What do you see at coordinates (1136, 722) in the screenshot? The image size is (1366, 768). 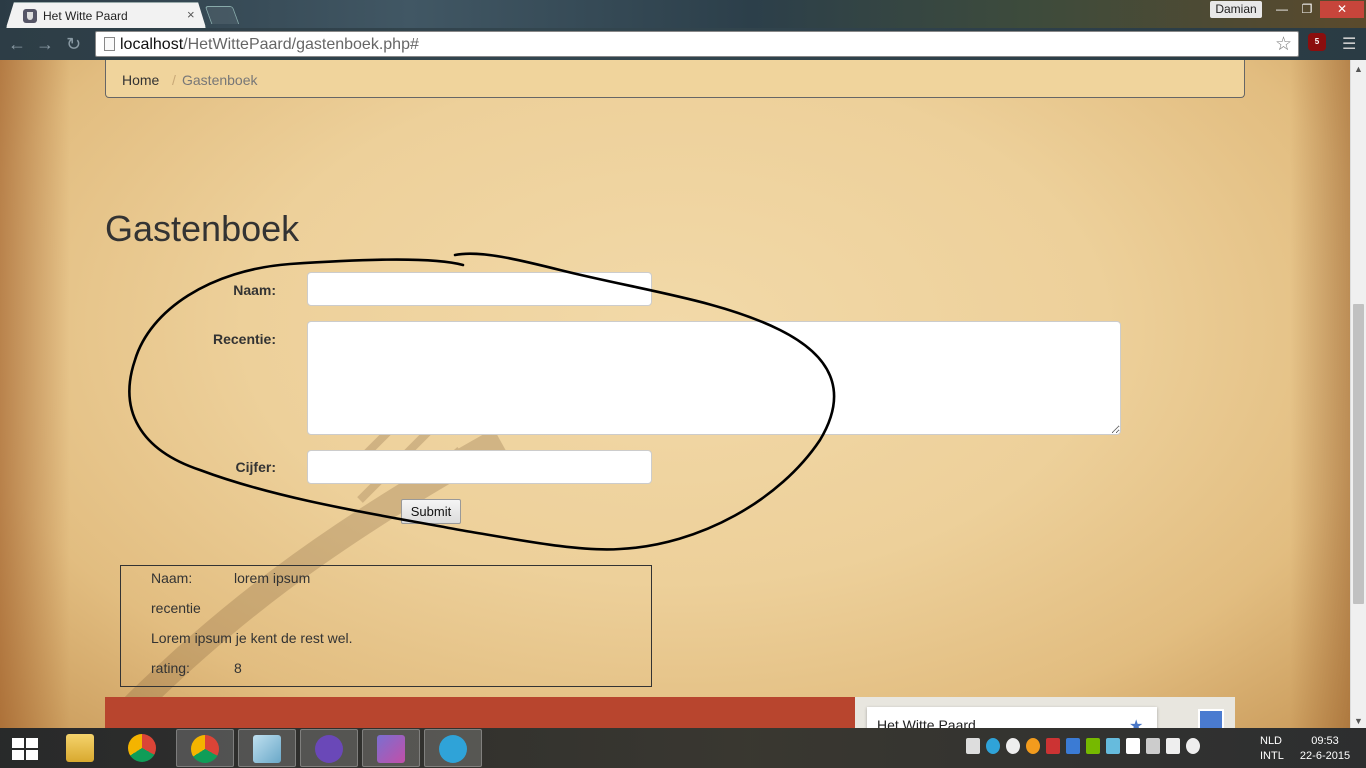 I see `map-save-star-icon: ★` at bounding box center [1136, 722].